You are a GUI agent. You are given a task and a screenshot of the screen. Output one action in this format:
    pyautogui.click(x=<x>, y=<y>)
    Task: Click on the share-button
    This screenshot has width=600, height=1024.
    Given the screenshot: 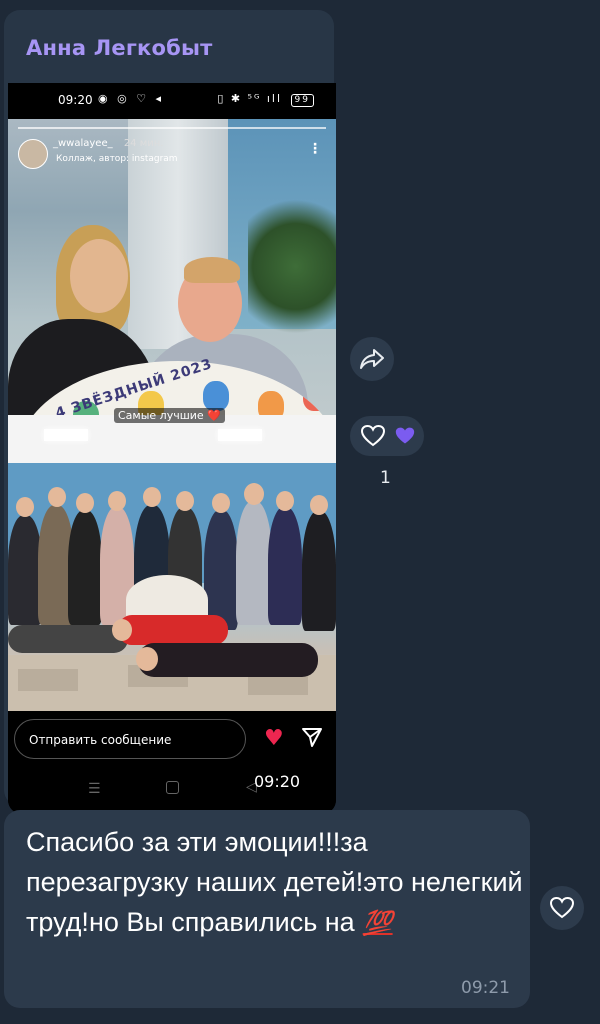 What is the action you would take?
    pyautogui.click(x=372, y=359)
    